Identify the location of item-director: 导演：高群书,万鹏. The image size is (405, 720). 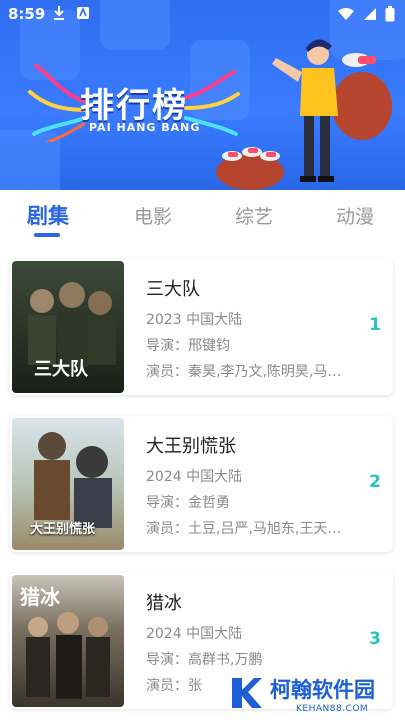
(204, 660).